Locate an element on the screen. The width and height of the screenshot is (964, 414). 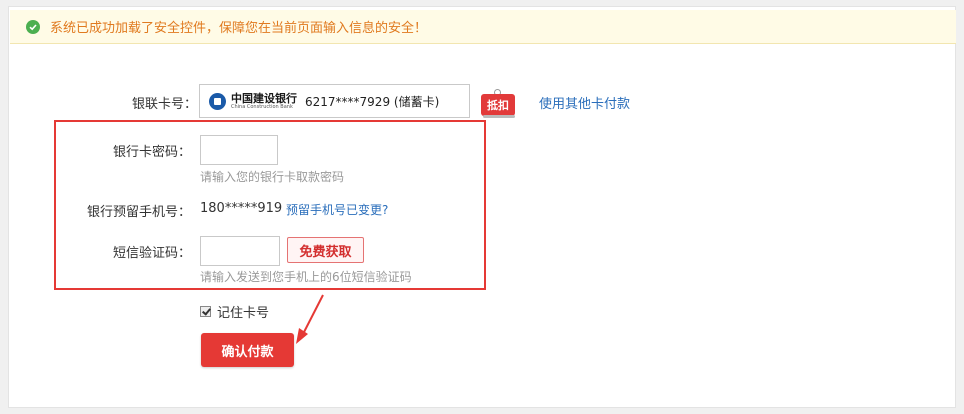
password-input is located at coordinates (239, 150).